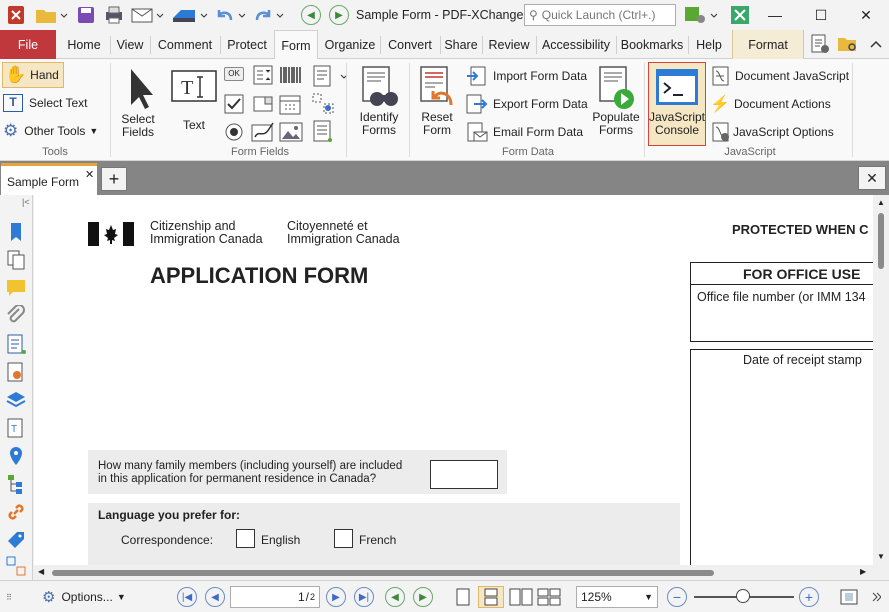 This screenshot has width=889, height=612. What do you see at coordinates (16, 232) in the screenshot?
I see `bookmarks-icon` at bounding box center [16, 232].